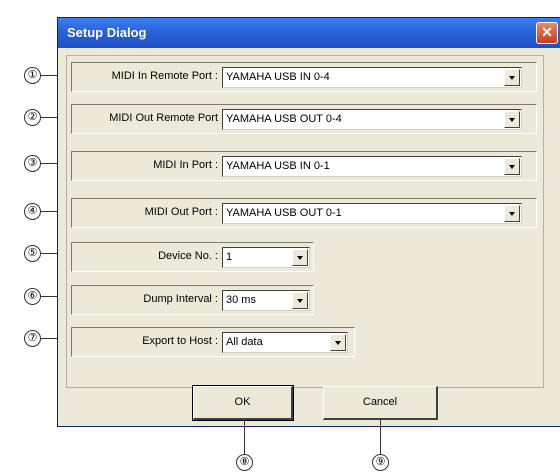 The width and height of the screenshot is (560, 476). I want to click on ok-button: OK, so click(243, 403).